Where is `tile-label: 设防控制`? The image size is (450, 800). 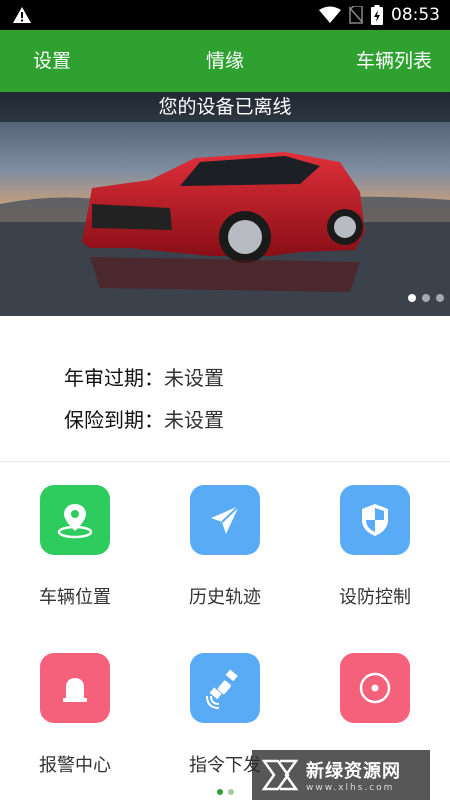
tile-label: 设防控制 is located at coordinates (375, 597).